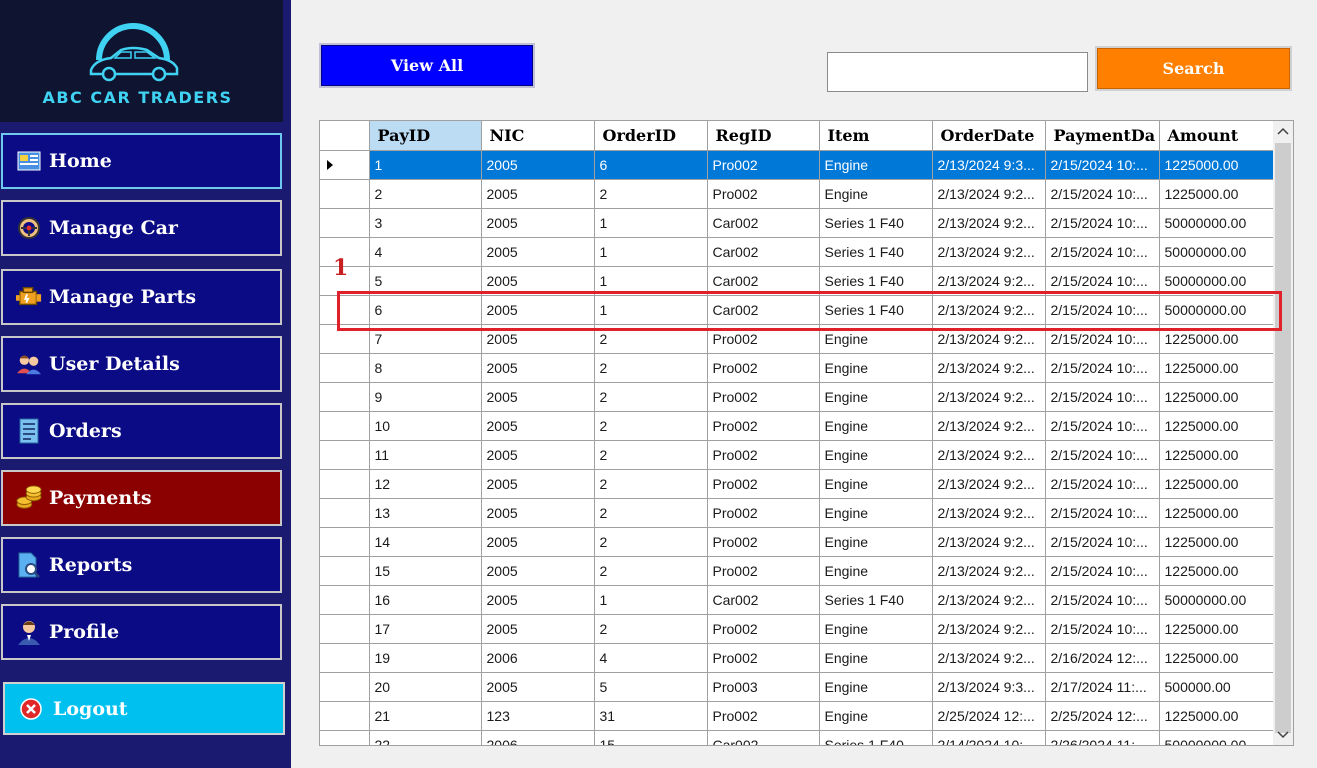  What do you see at coordinates (425, 223) in the screenshot?
I see `table-cell: 3` at bounding box center [425, 223].